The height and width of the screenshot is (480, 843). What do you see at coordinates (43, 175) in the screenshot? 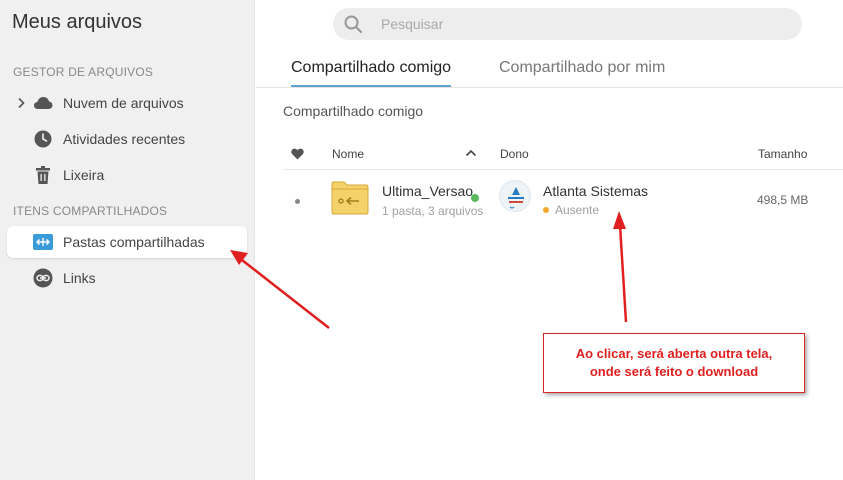
I see `trash-icon` at bounding box center [43, 175].